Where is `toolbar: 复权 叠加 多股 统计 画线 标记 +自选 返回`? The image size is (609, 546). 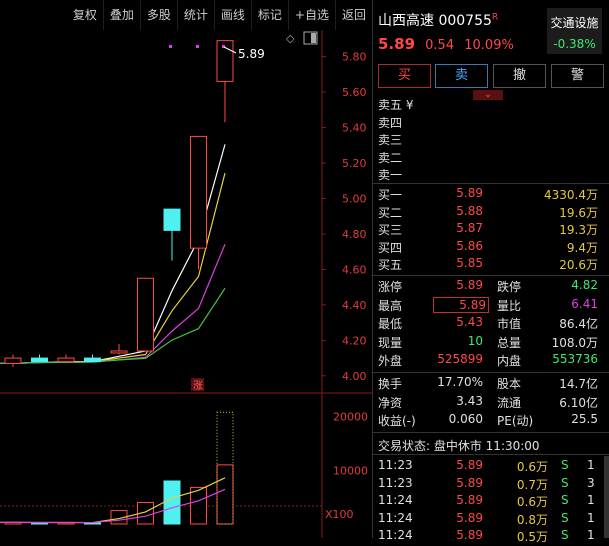 toolbar: 复权 叠加 多股 统计 画线 标记 +自选 返回 is located at coordinates (186, 15).